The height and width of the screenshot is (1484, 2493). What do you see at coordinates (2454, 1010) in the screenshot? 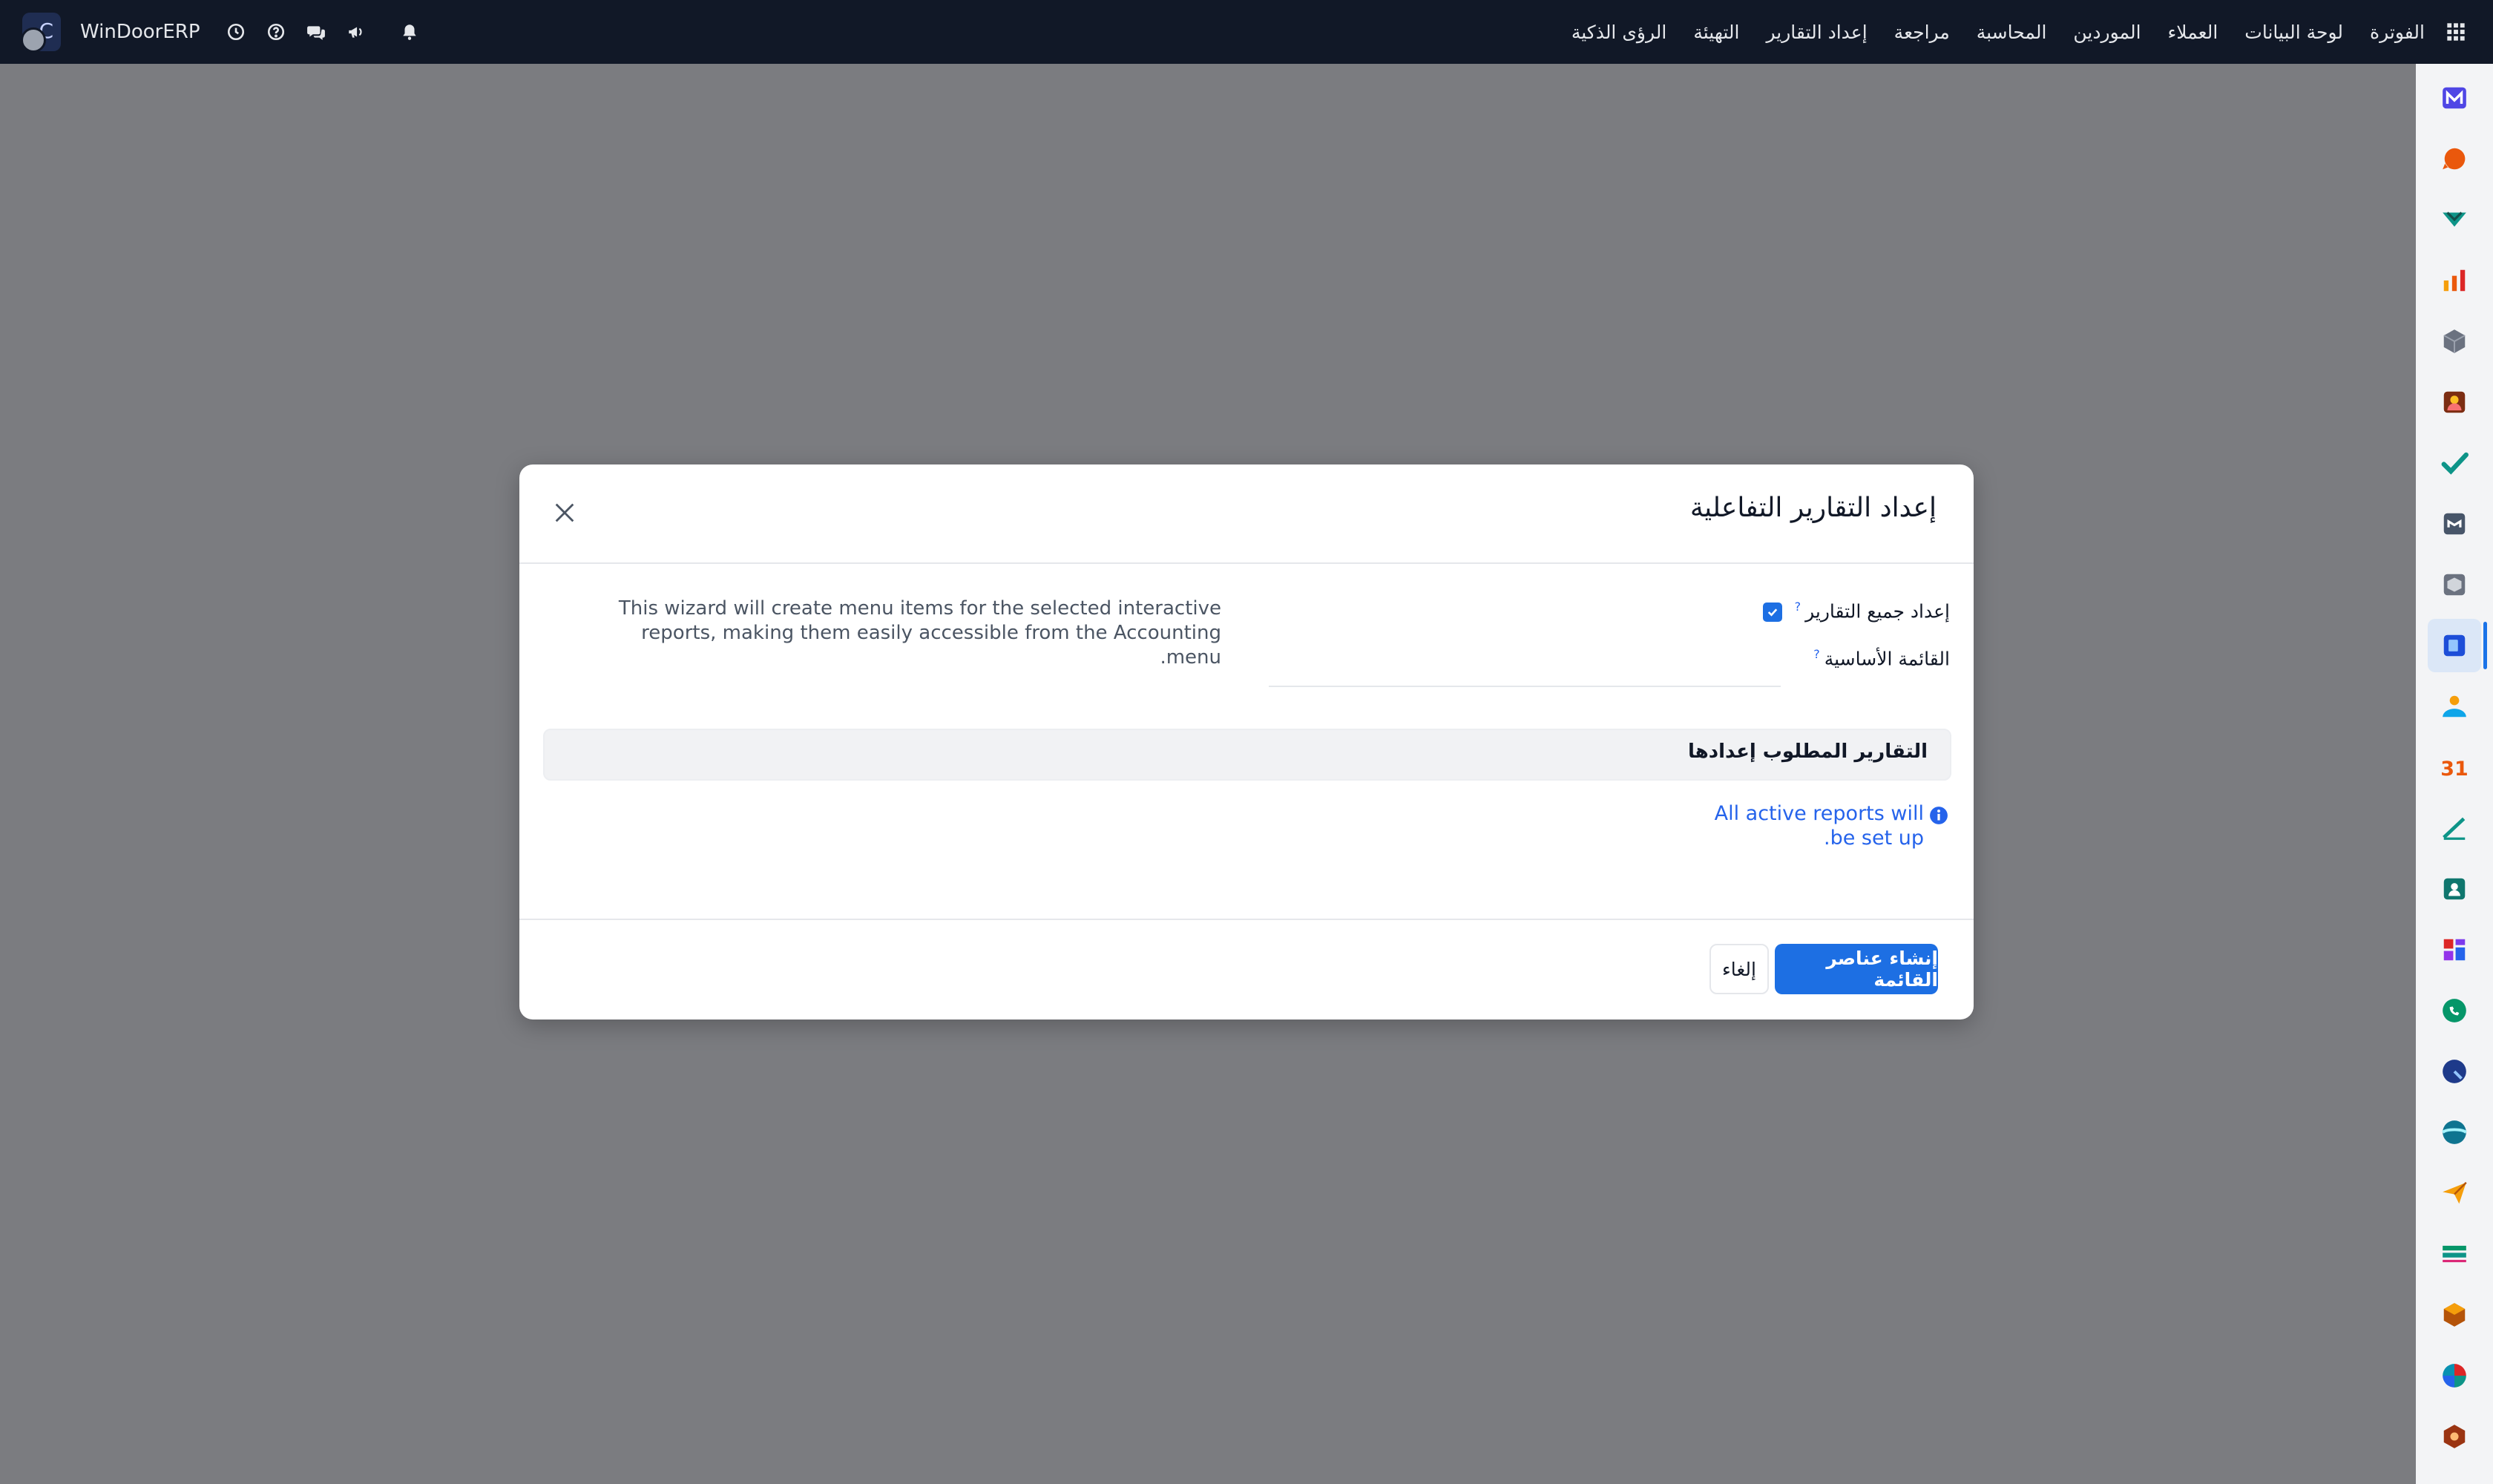
I see `whatsapp-app-icon` at bounding box center [2454, 1010].